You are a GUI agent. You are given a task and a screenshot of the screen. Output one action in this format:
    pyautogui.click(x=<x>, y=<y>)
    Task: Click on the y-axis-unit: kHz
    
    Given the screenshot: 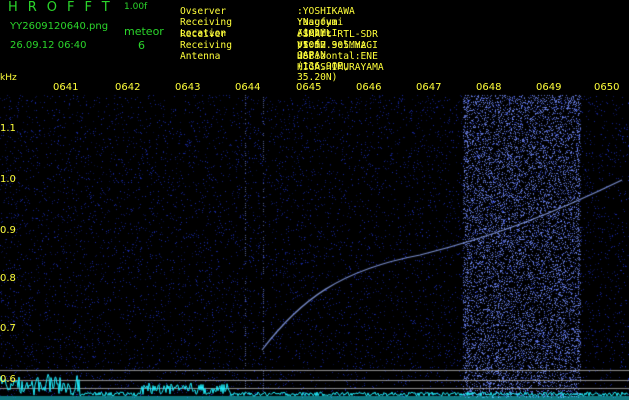 What is the action you would take?
    pyautogui.click(x=8, y=78)
    